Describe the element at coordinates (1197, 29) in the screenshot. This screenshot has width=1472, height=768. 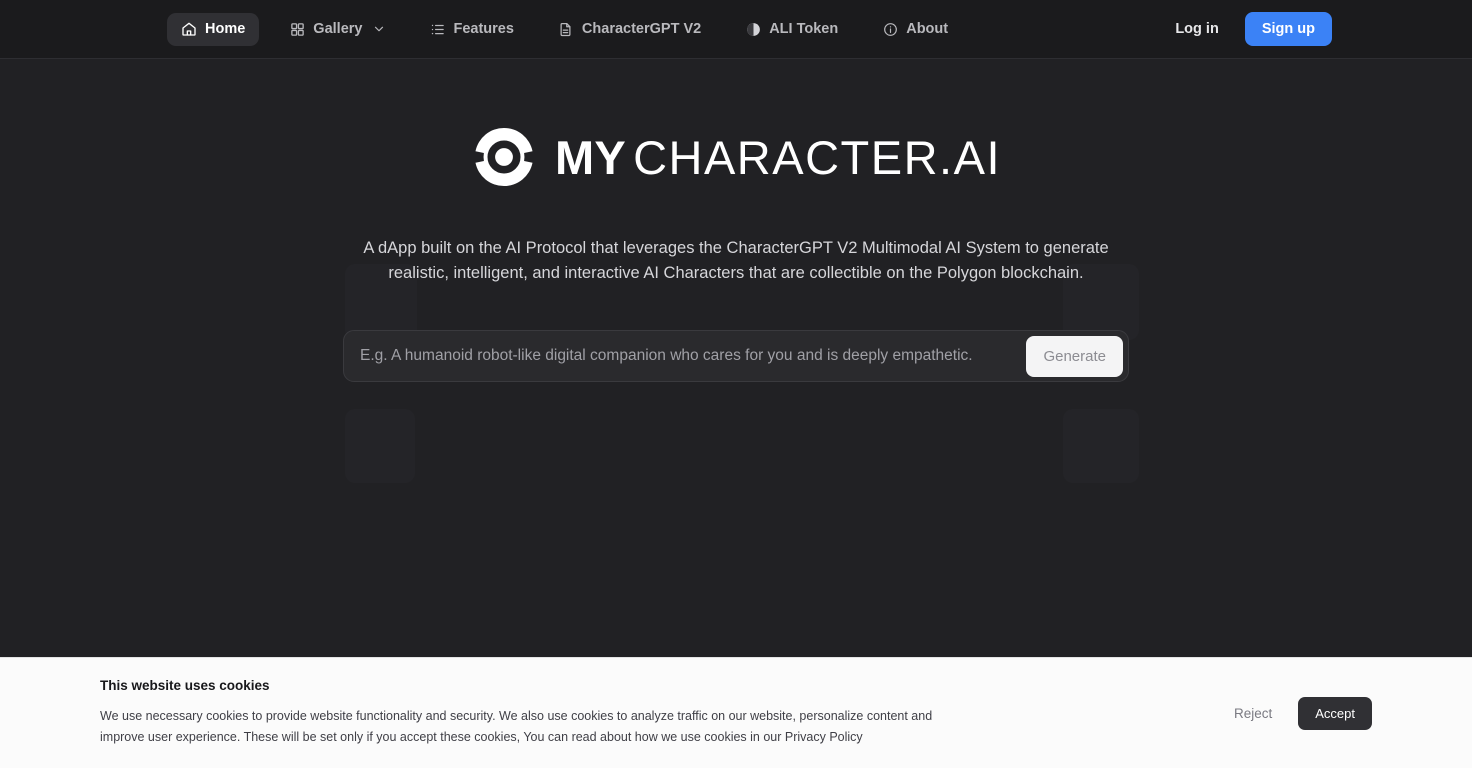
I see `login-button: Log in` at that location.